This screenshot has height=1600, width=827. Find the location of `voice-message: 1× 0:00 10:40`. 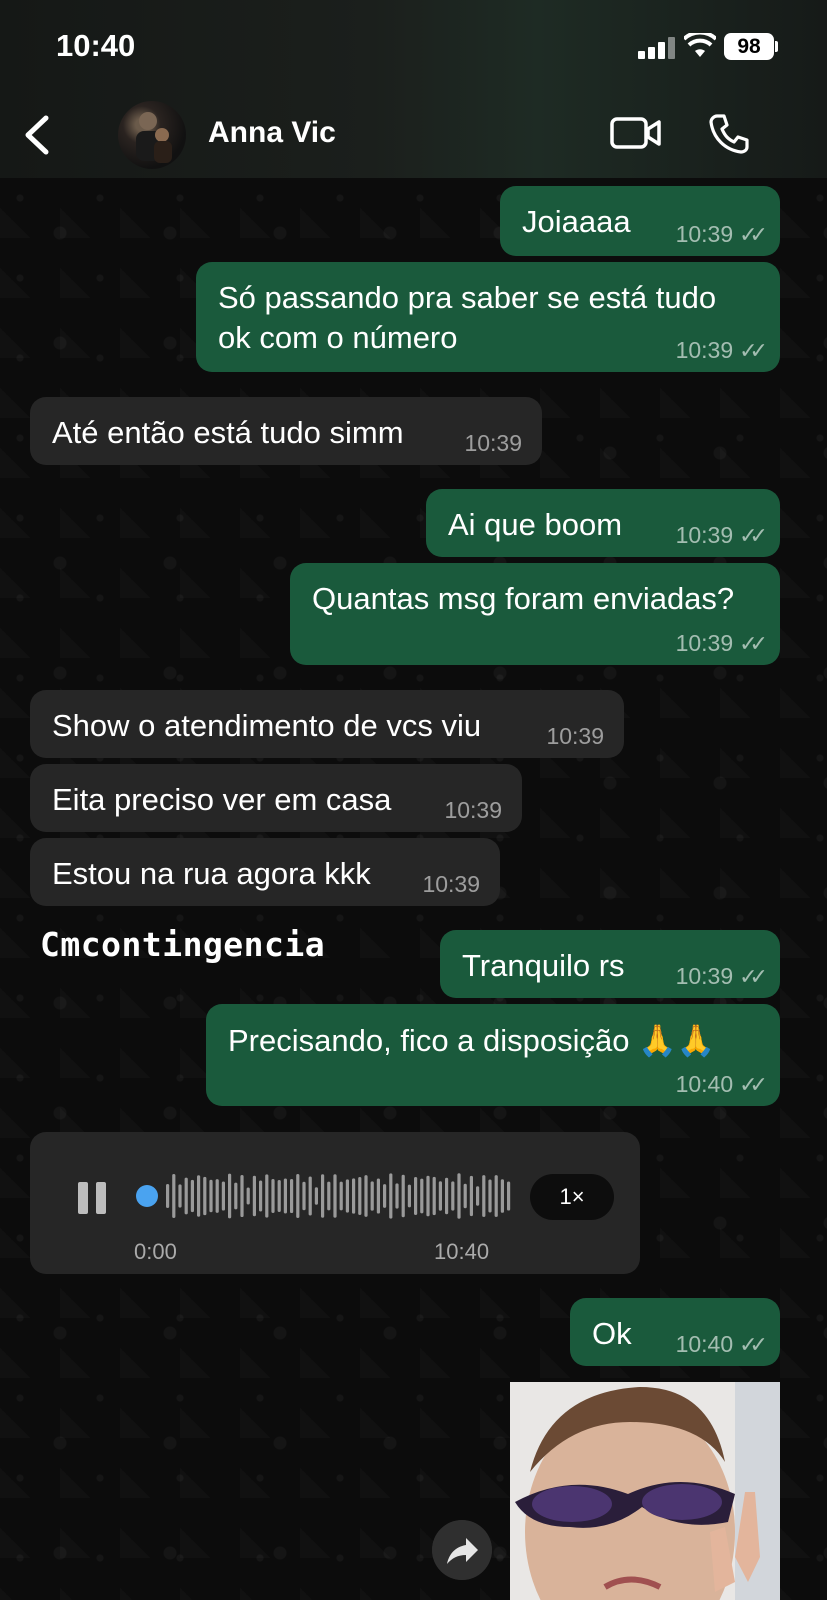

voice-message: 1× 0:00 10:40 is located at coordinates (335, 1203).